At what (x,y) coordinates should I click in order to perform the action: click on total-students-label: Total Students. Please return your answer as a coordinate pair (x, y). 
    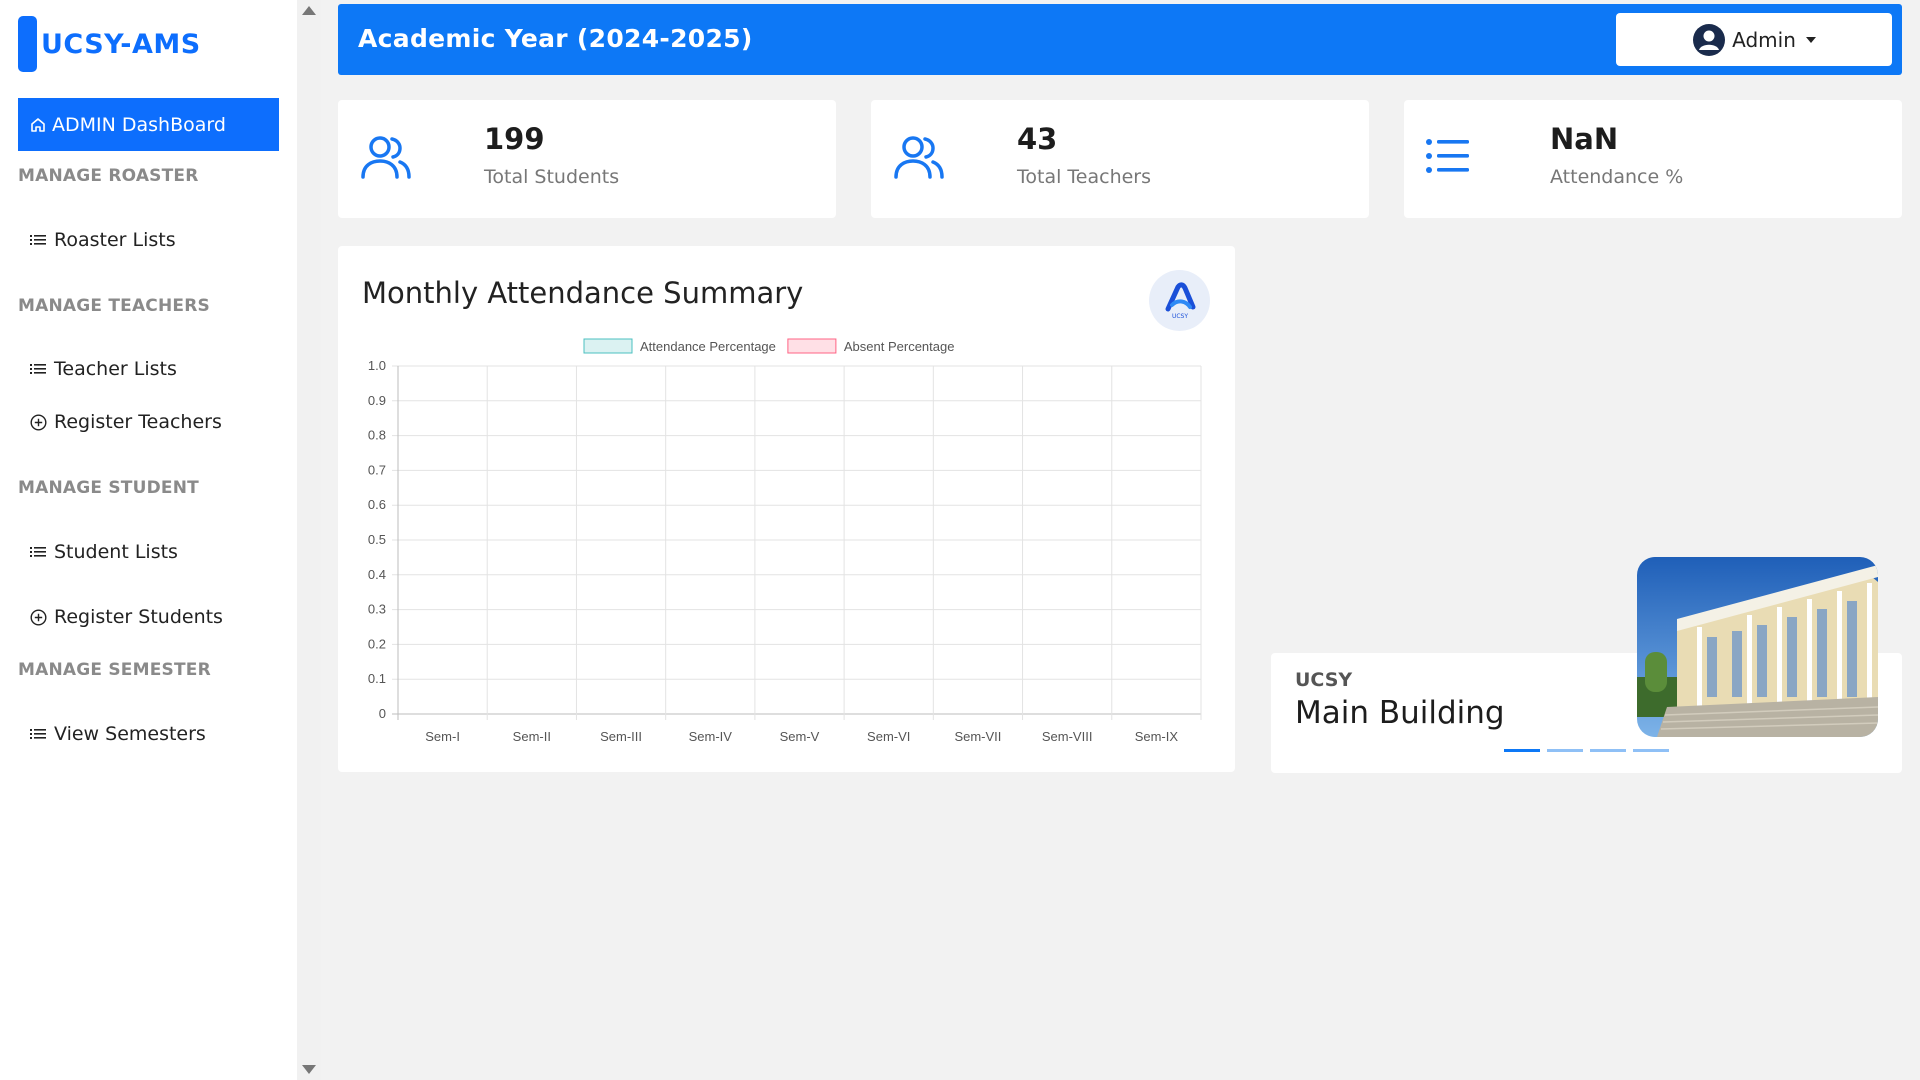
    Looking at the image, I should click on (552, 177).